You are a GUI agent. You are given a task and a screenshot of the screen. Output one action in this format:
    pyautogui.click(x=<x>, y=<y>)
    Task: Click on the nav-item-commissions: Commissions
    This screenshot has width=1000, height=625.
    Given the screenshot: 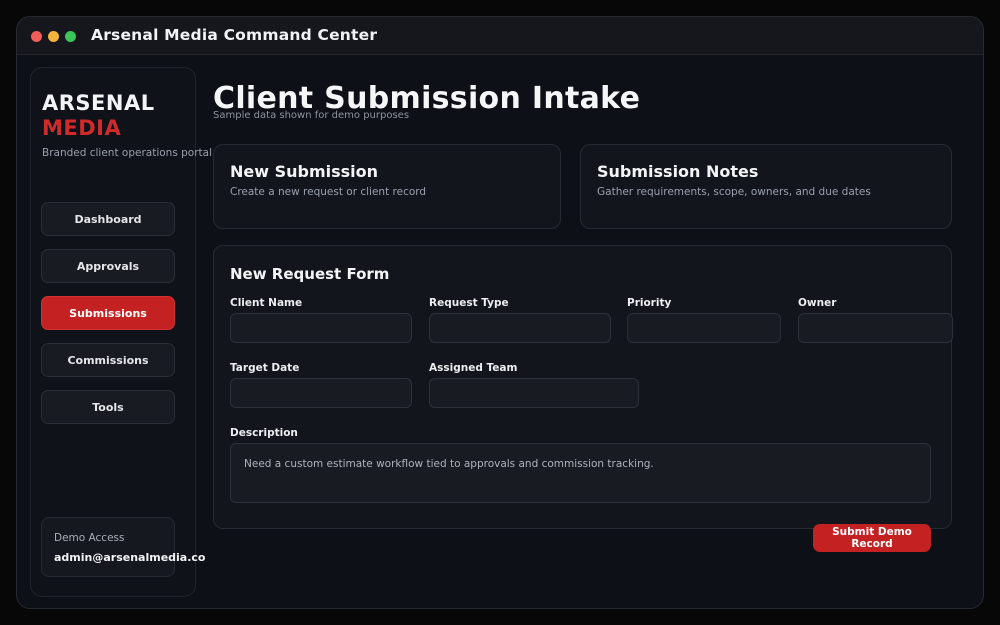 What is the action you would take?
    pyautogui.click(x=108, y=360)
    